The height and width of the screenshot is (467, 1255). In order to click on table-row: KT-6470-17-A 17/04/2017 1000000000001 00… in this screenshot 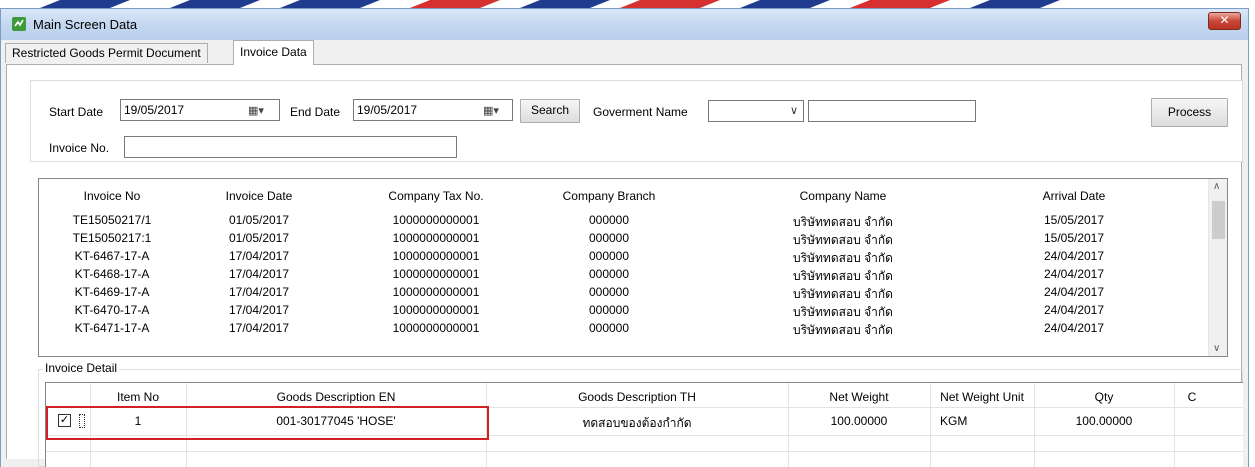, I will do `click(624, 311)`.